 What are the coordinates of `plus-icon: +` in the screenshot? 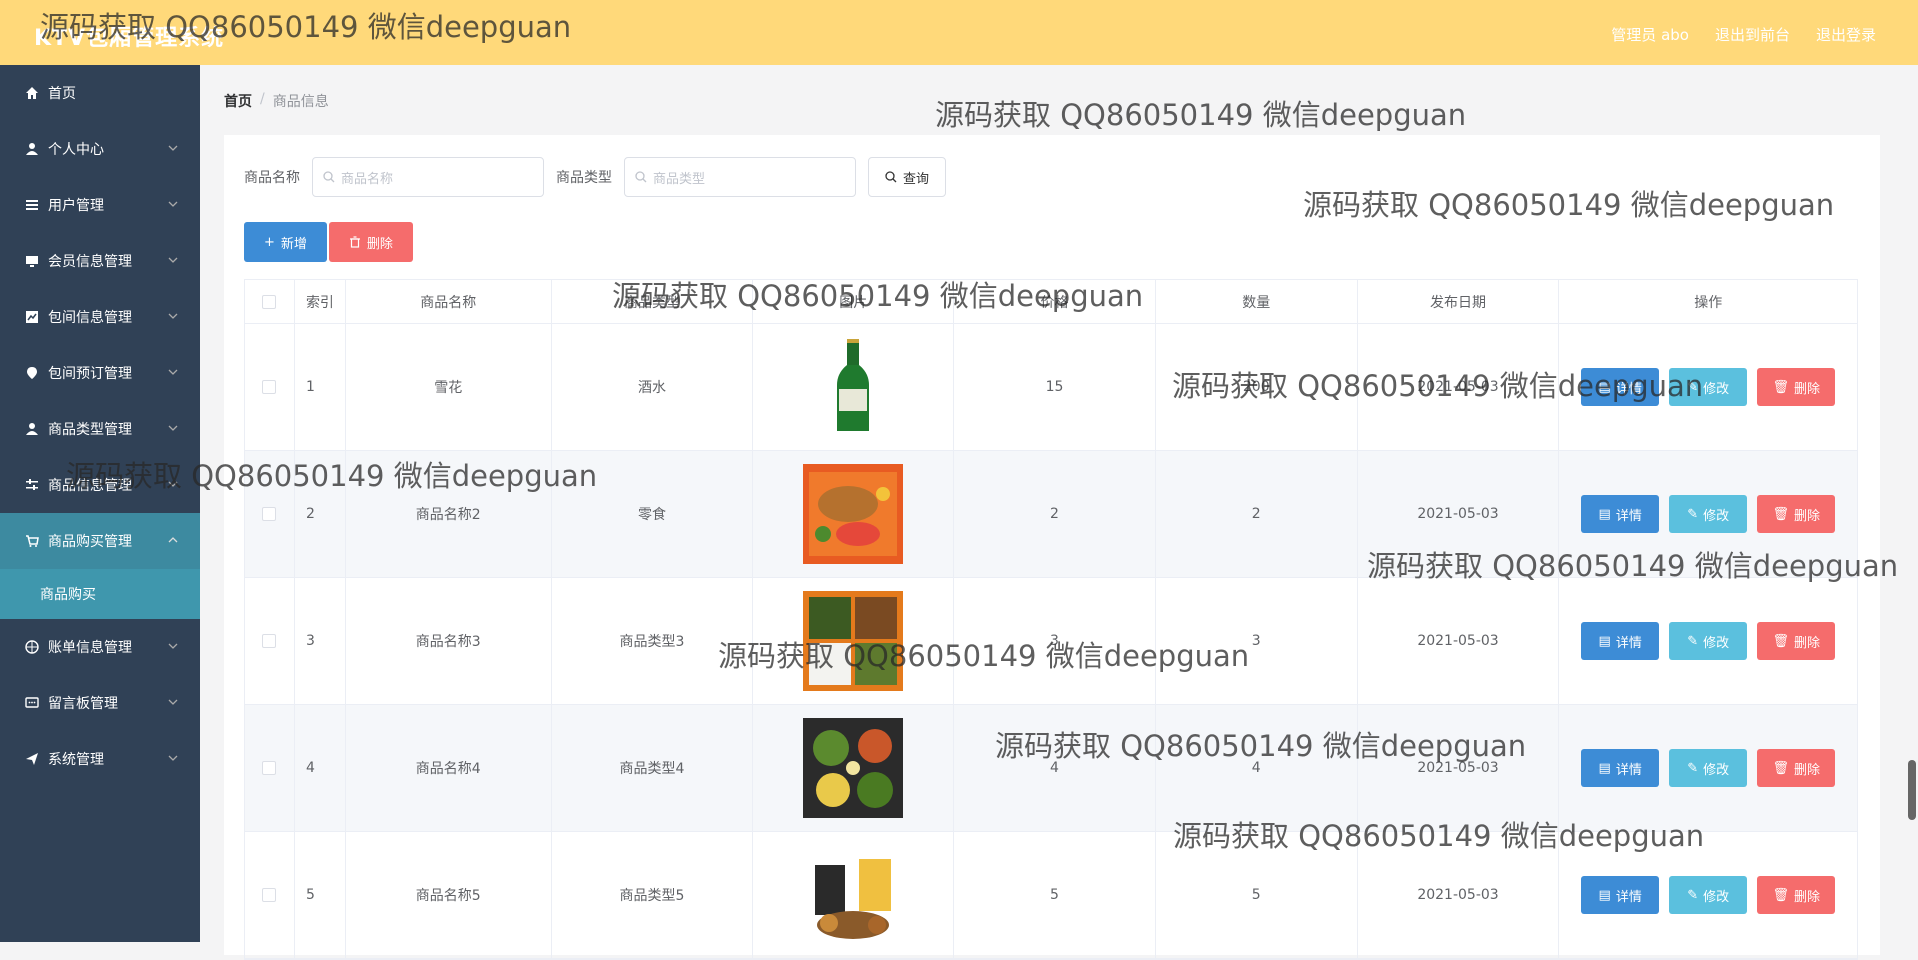 It's located at (269, 242).